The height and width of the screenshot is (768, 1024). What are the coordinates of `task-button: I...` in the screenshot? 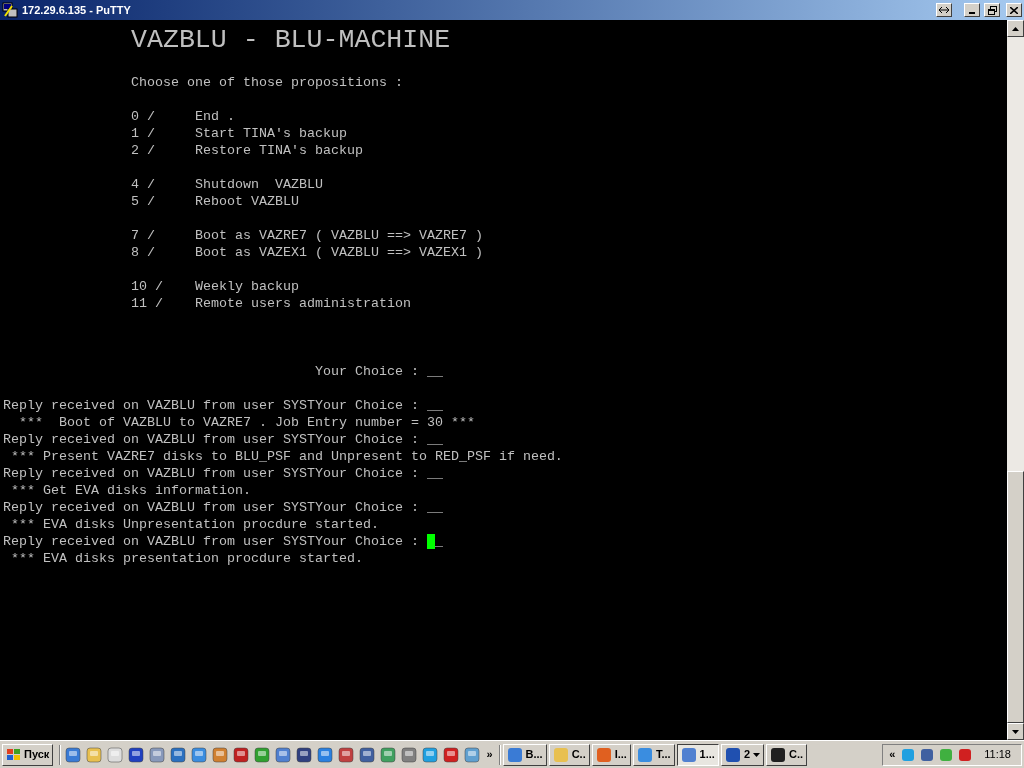 It's located at (611, 754).